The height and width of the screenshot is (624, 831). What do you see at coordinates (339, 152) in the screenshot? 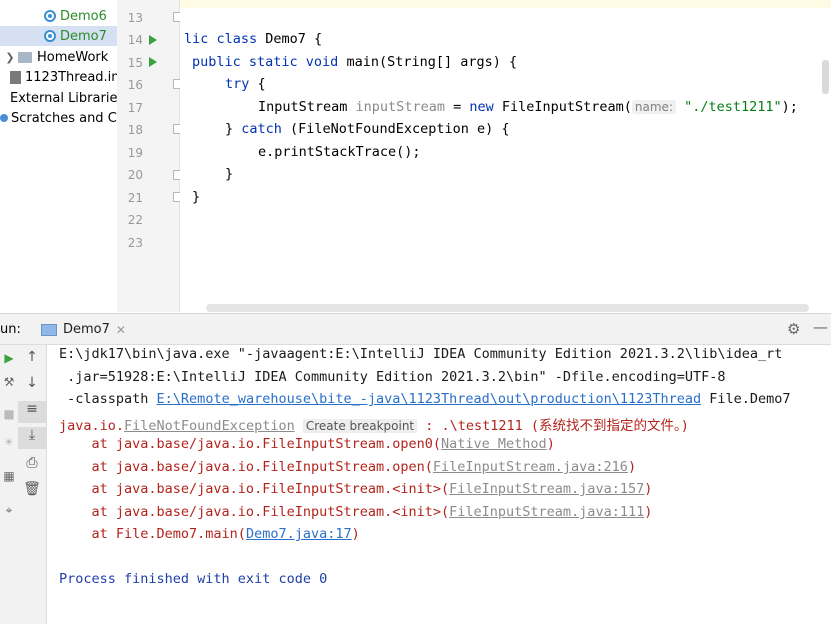
I see `code-line-19: e.printStackTrace();` at bounding box center [339, 152].